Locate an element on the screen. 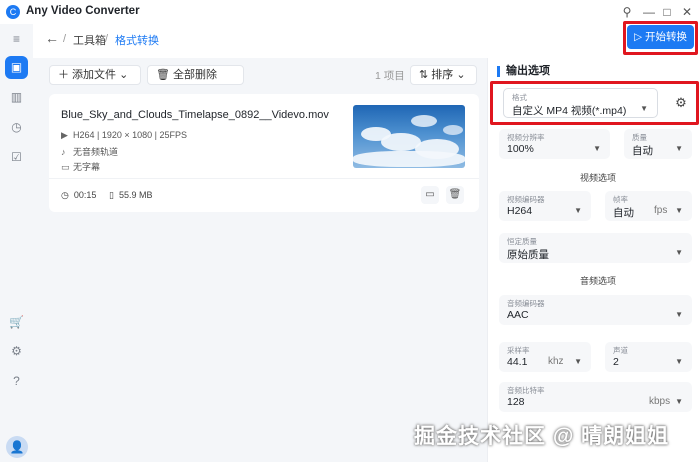 Image resolution: width=700 pixels, height=462 pixels. format-settings-icon: ⚙ is located at coordinates (681, 103).